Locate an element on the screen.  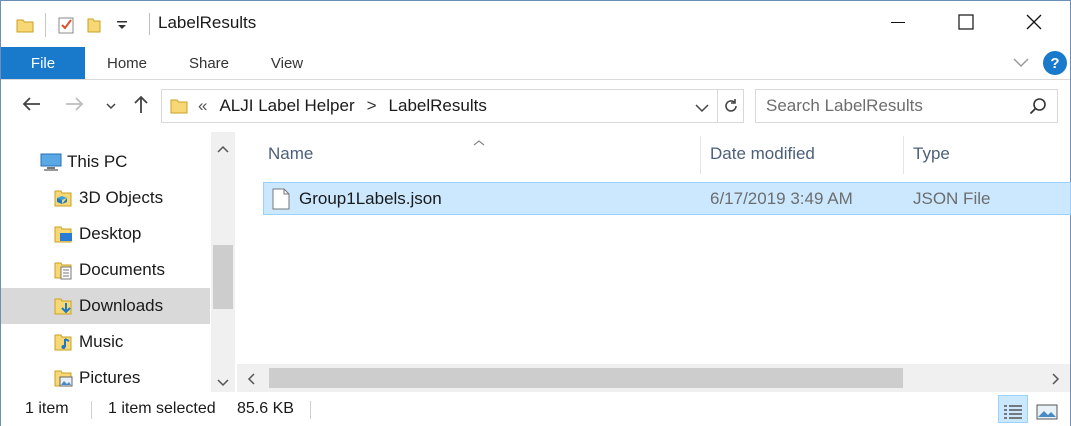
maximize-button is located at coordinates (966, 24).